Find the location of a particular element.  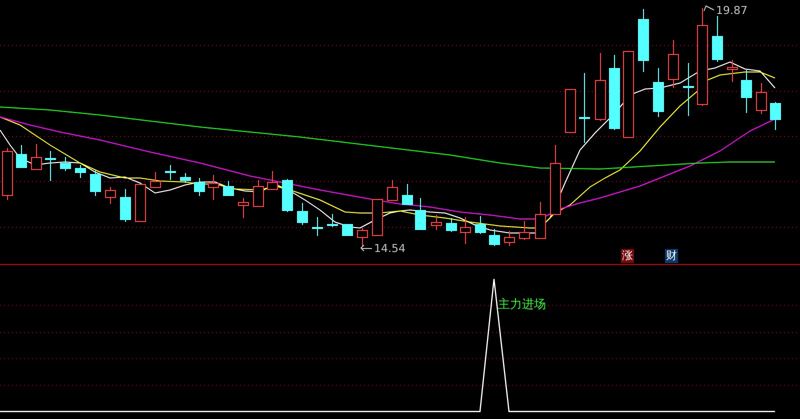

chart-badge: 涨 is located at coordinates (627, 256).